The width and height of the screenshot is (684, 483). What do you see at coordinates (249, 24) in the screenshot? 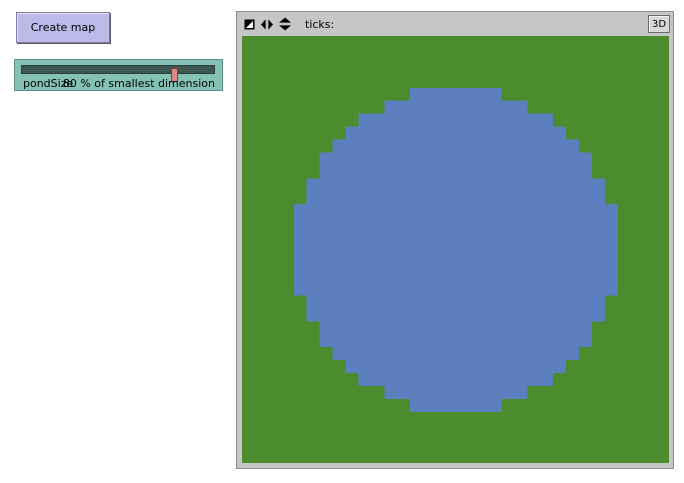
I see `edit-icon` at bounding box center [249, 24].